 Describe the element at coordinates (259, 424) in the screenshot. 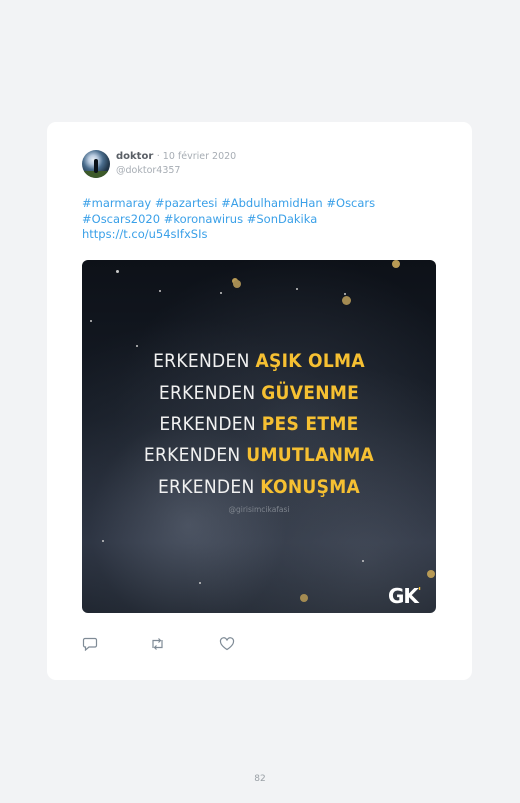

I see `quote-line-3: ERKENDEN PES ETME` at that location.